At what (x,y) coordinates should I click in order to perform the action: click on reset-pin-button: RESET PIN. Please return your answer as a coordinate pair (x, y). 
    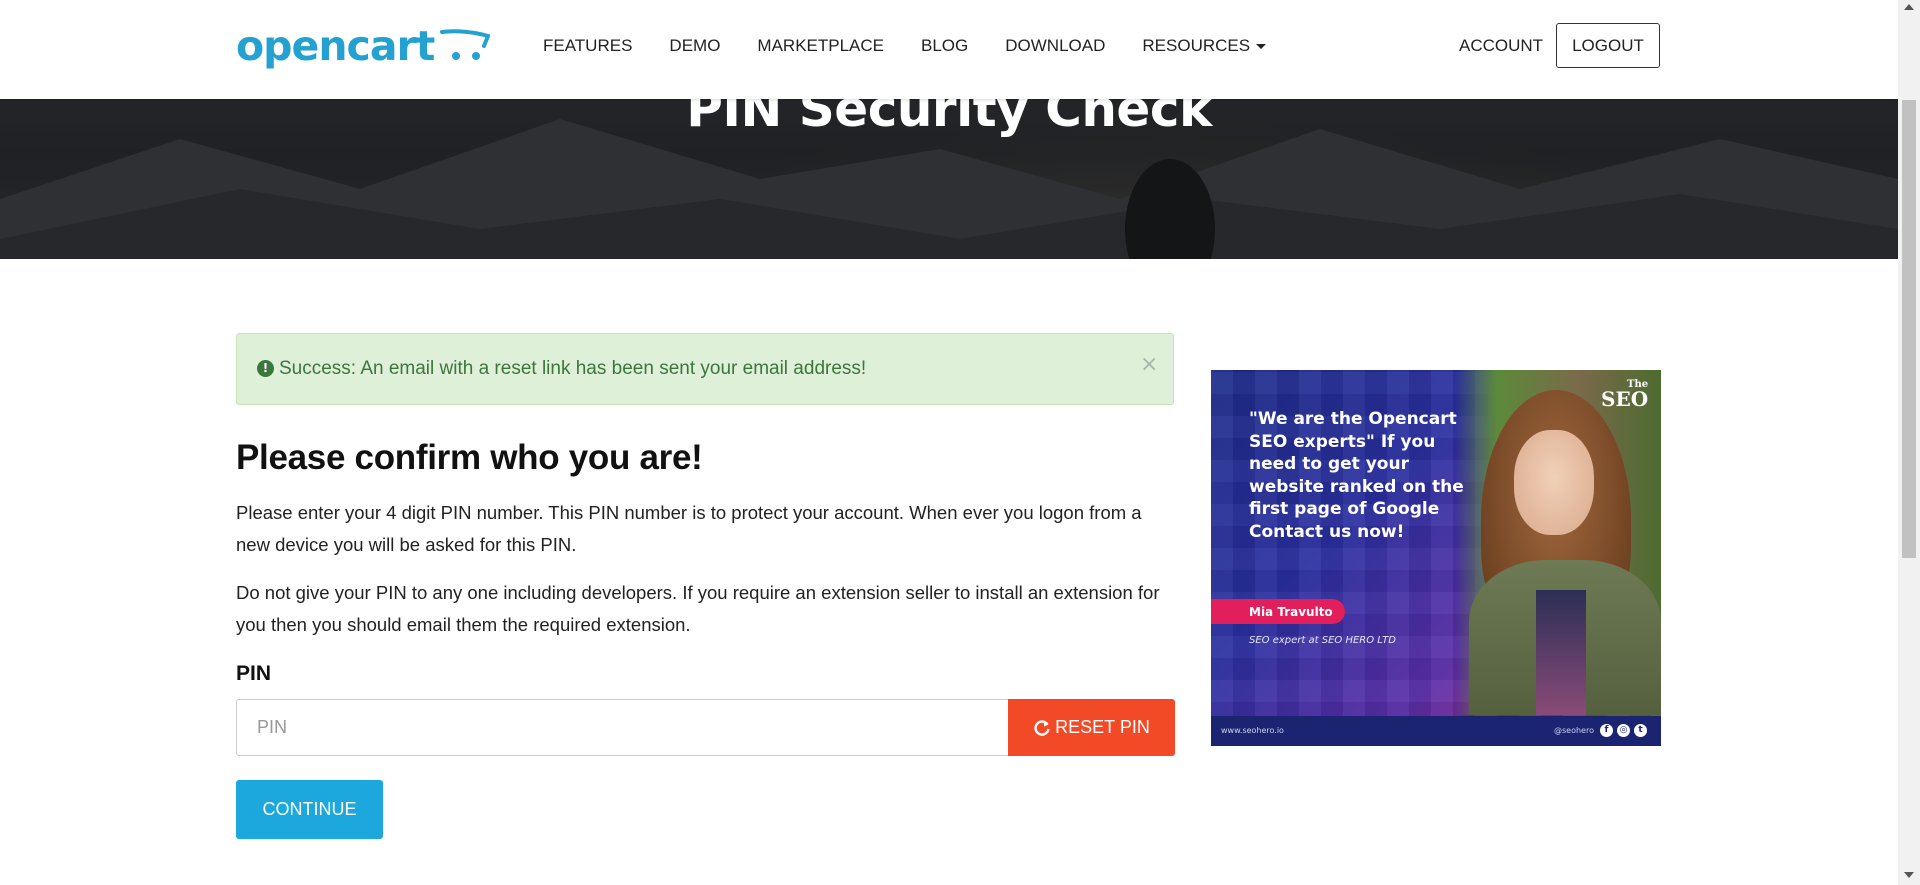
    Looking at the image, I should click on (1091, 727).